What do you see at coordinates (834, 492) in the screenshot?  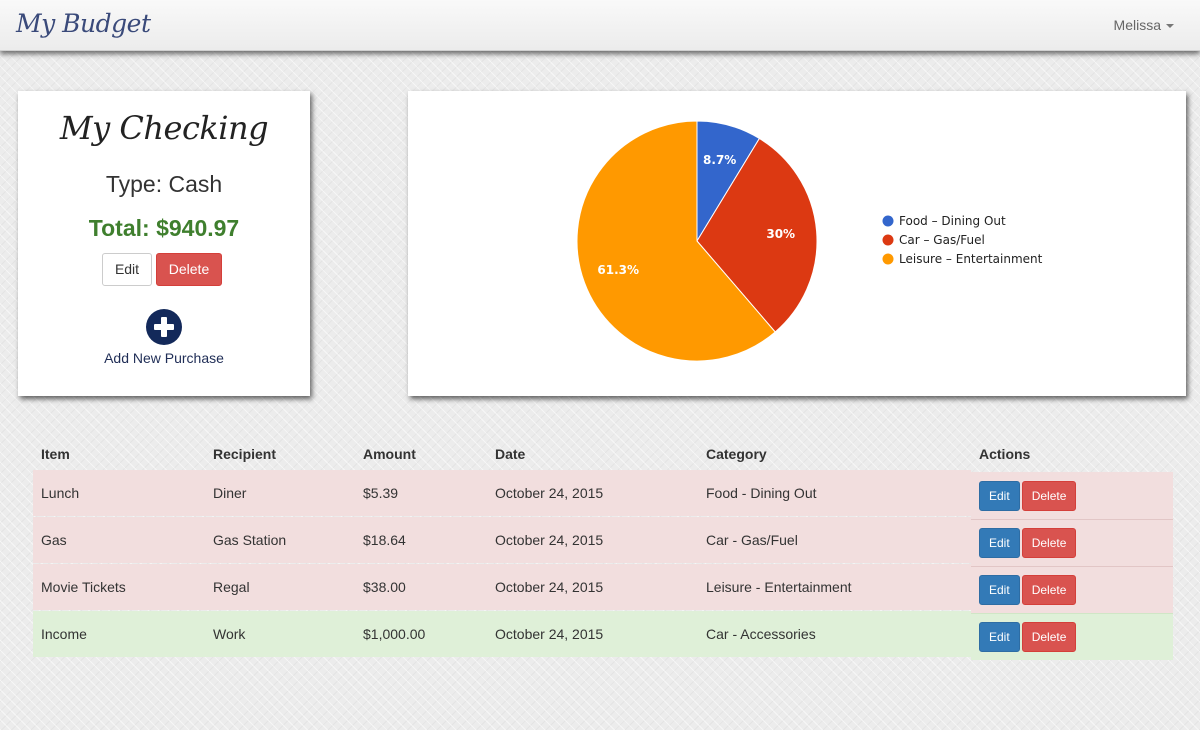 I see `cell-category: Food - Dining Out` at bounding box center [834, 492].